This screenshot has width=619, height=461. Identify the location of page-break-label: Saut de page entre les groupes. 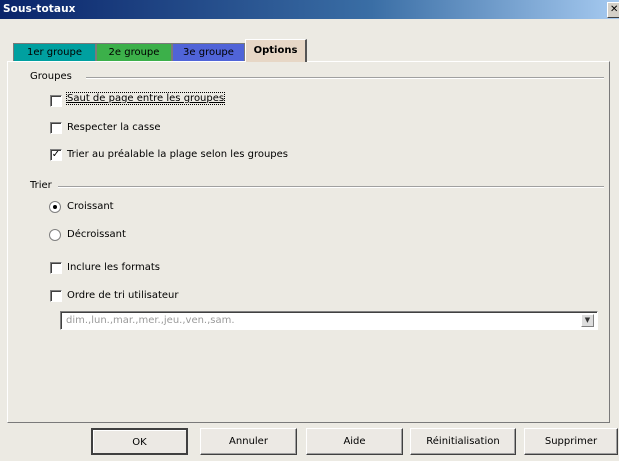
(145, 98).